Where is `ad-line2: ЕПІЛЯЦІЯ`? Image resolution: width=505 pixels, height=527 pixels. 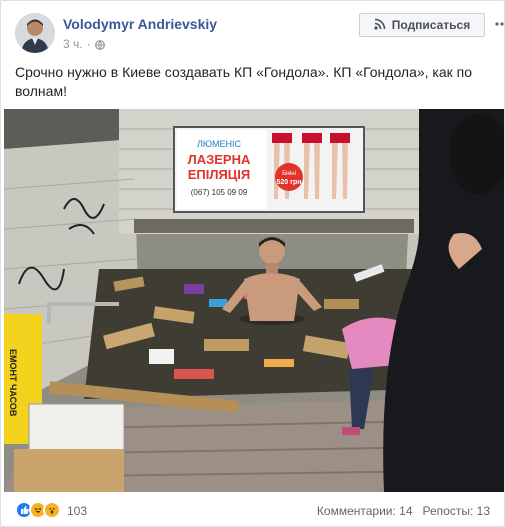 ad-line2: ЕПІЛЯЦІЯ is located at coordinates (219, 174).